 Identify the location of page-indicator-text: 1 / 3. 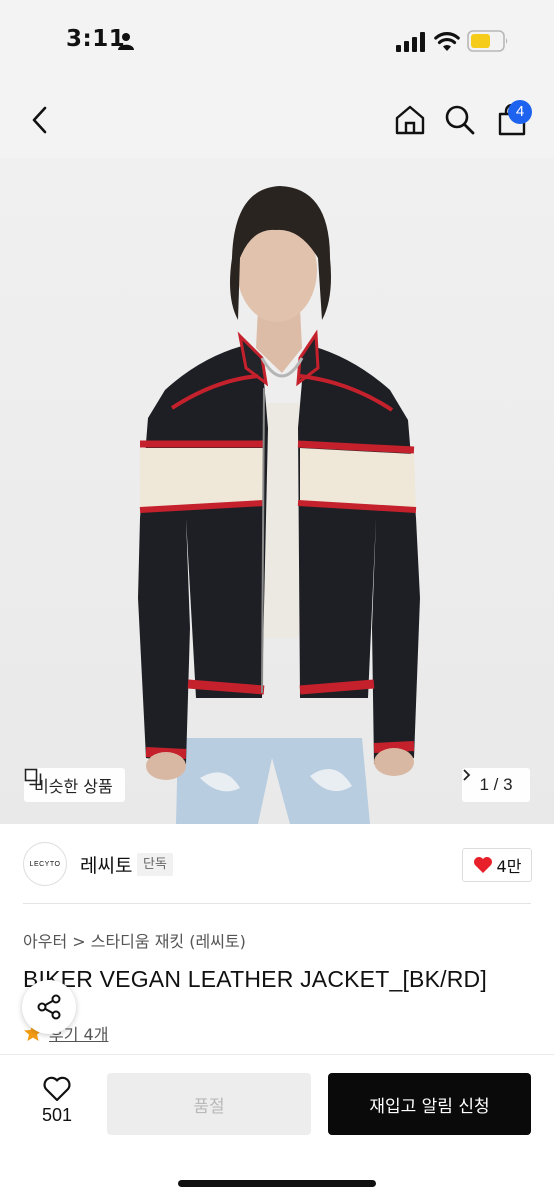
(496, 784).